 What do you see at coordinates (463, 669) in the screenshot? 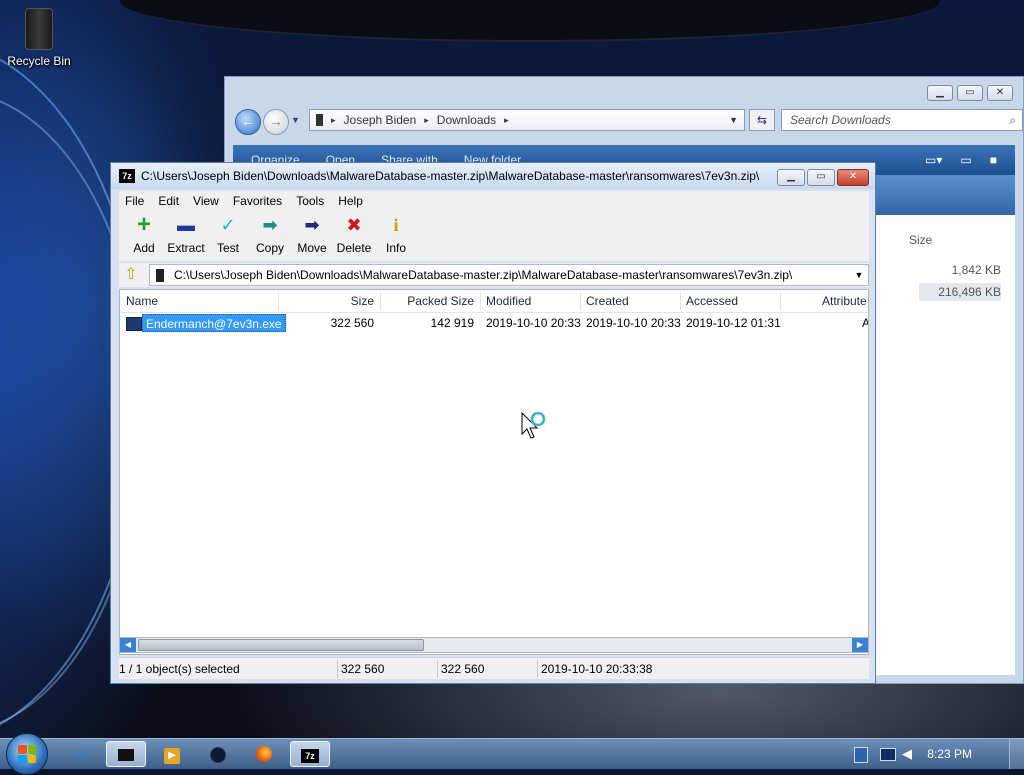
I see `status-packed: 322 560` at bounding box center [463, 669].